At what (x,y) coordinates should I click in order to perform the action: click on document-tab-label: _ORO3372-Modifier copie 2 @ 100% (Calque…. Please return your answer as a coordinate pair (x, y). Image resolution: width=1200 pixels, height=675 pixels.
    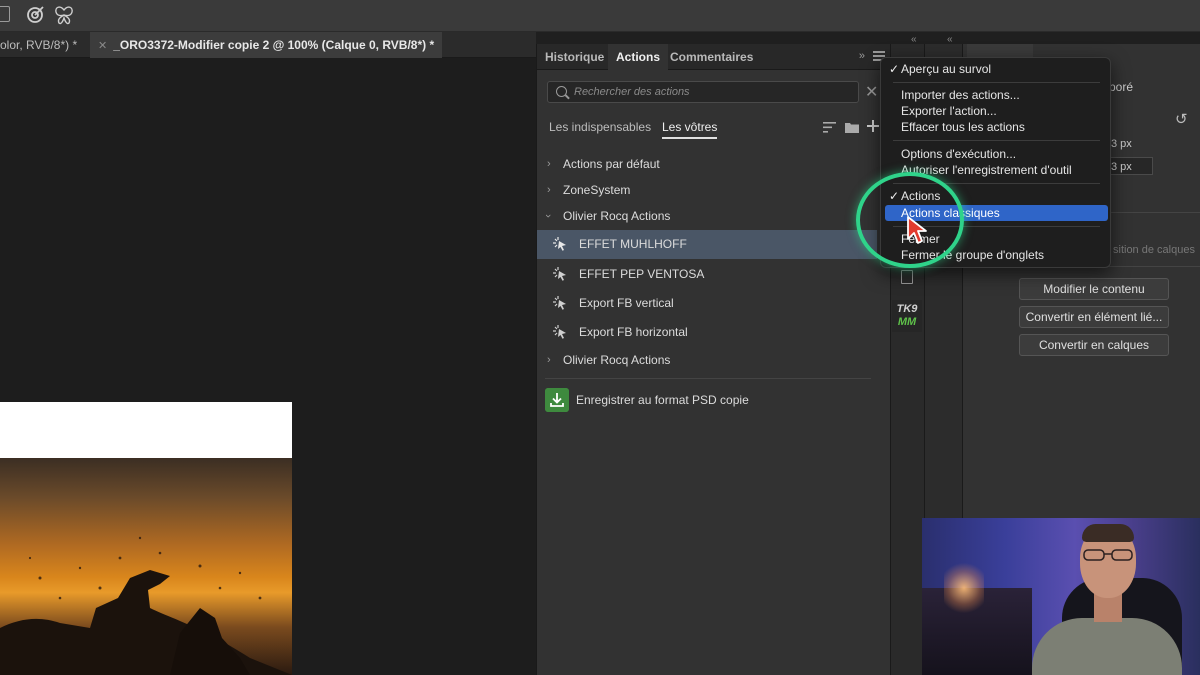
    Looking at the image, I should click on (274, 45).